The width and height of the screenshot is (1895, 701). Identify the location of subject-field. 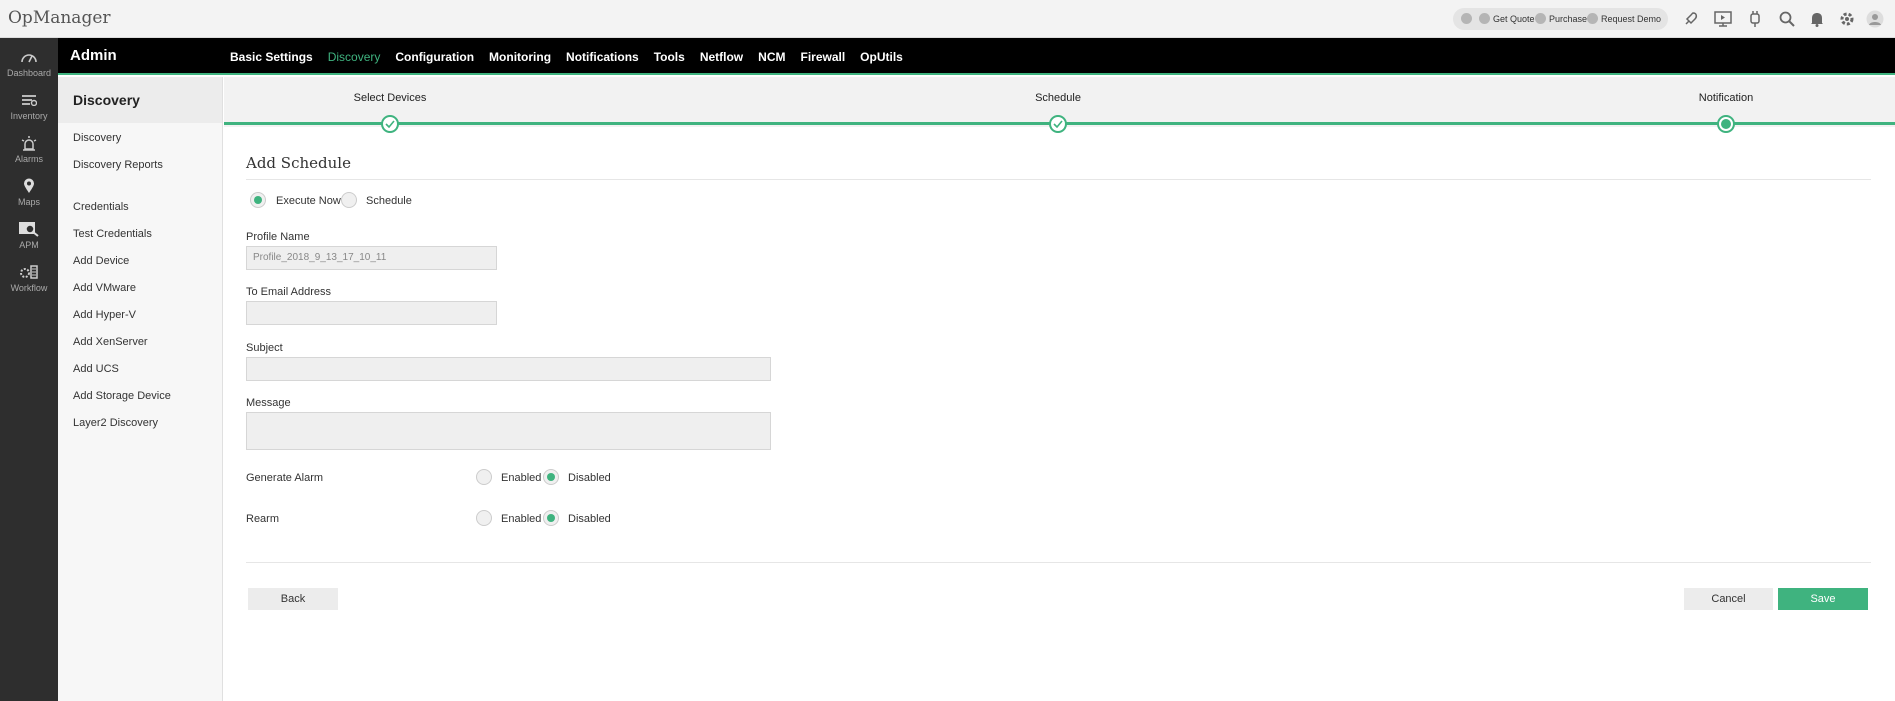
(508, 369).